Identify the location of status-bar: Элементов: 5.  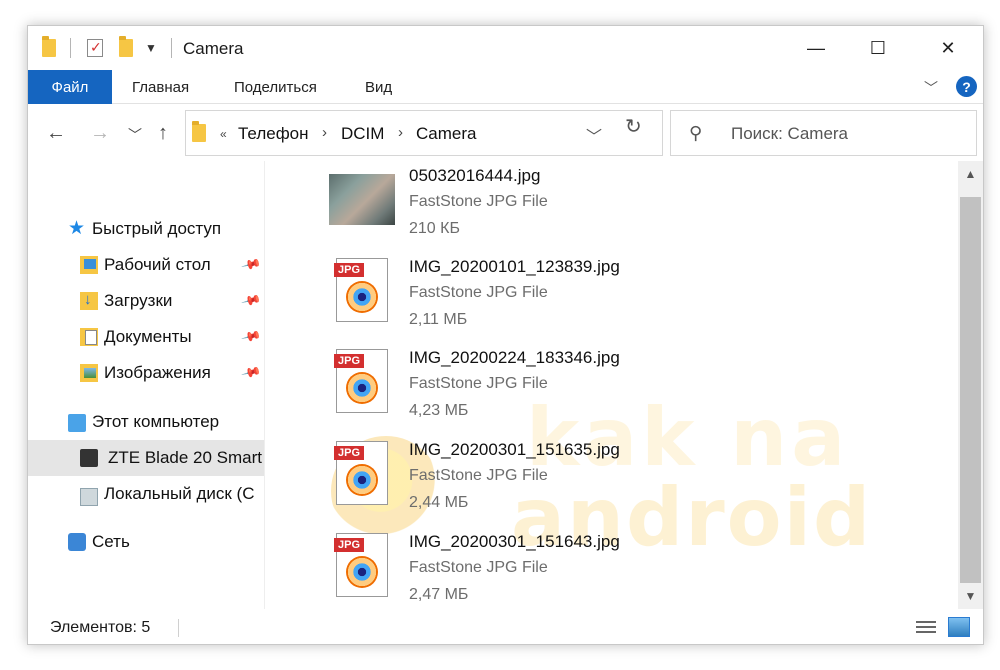
(505, 626).